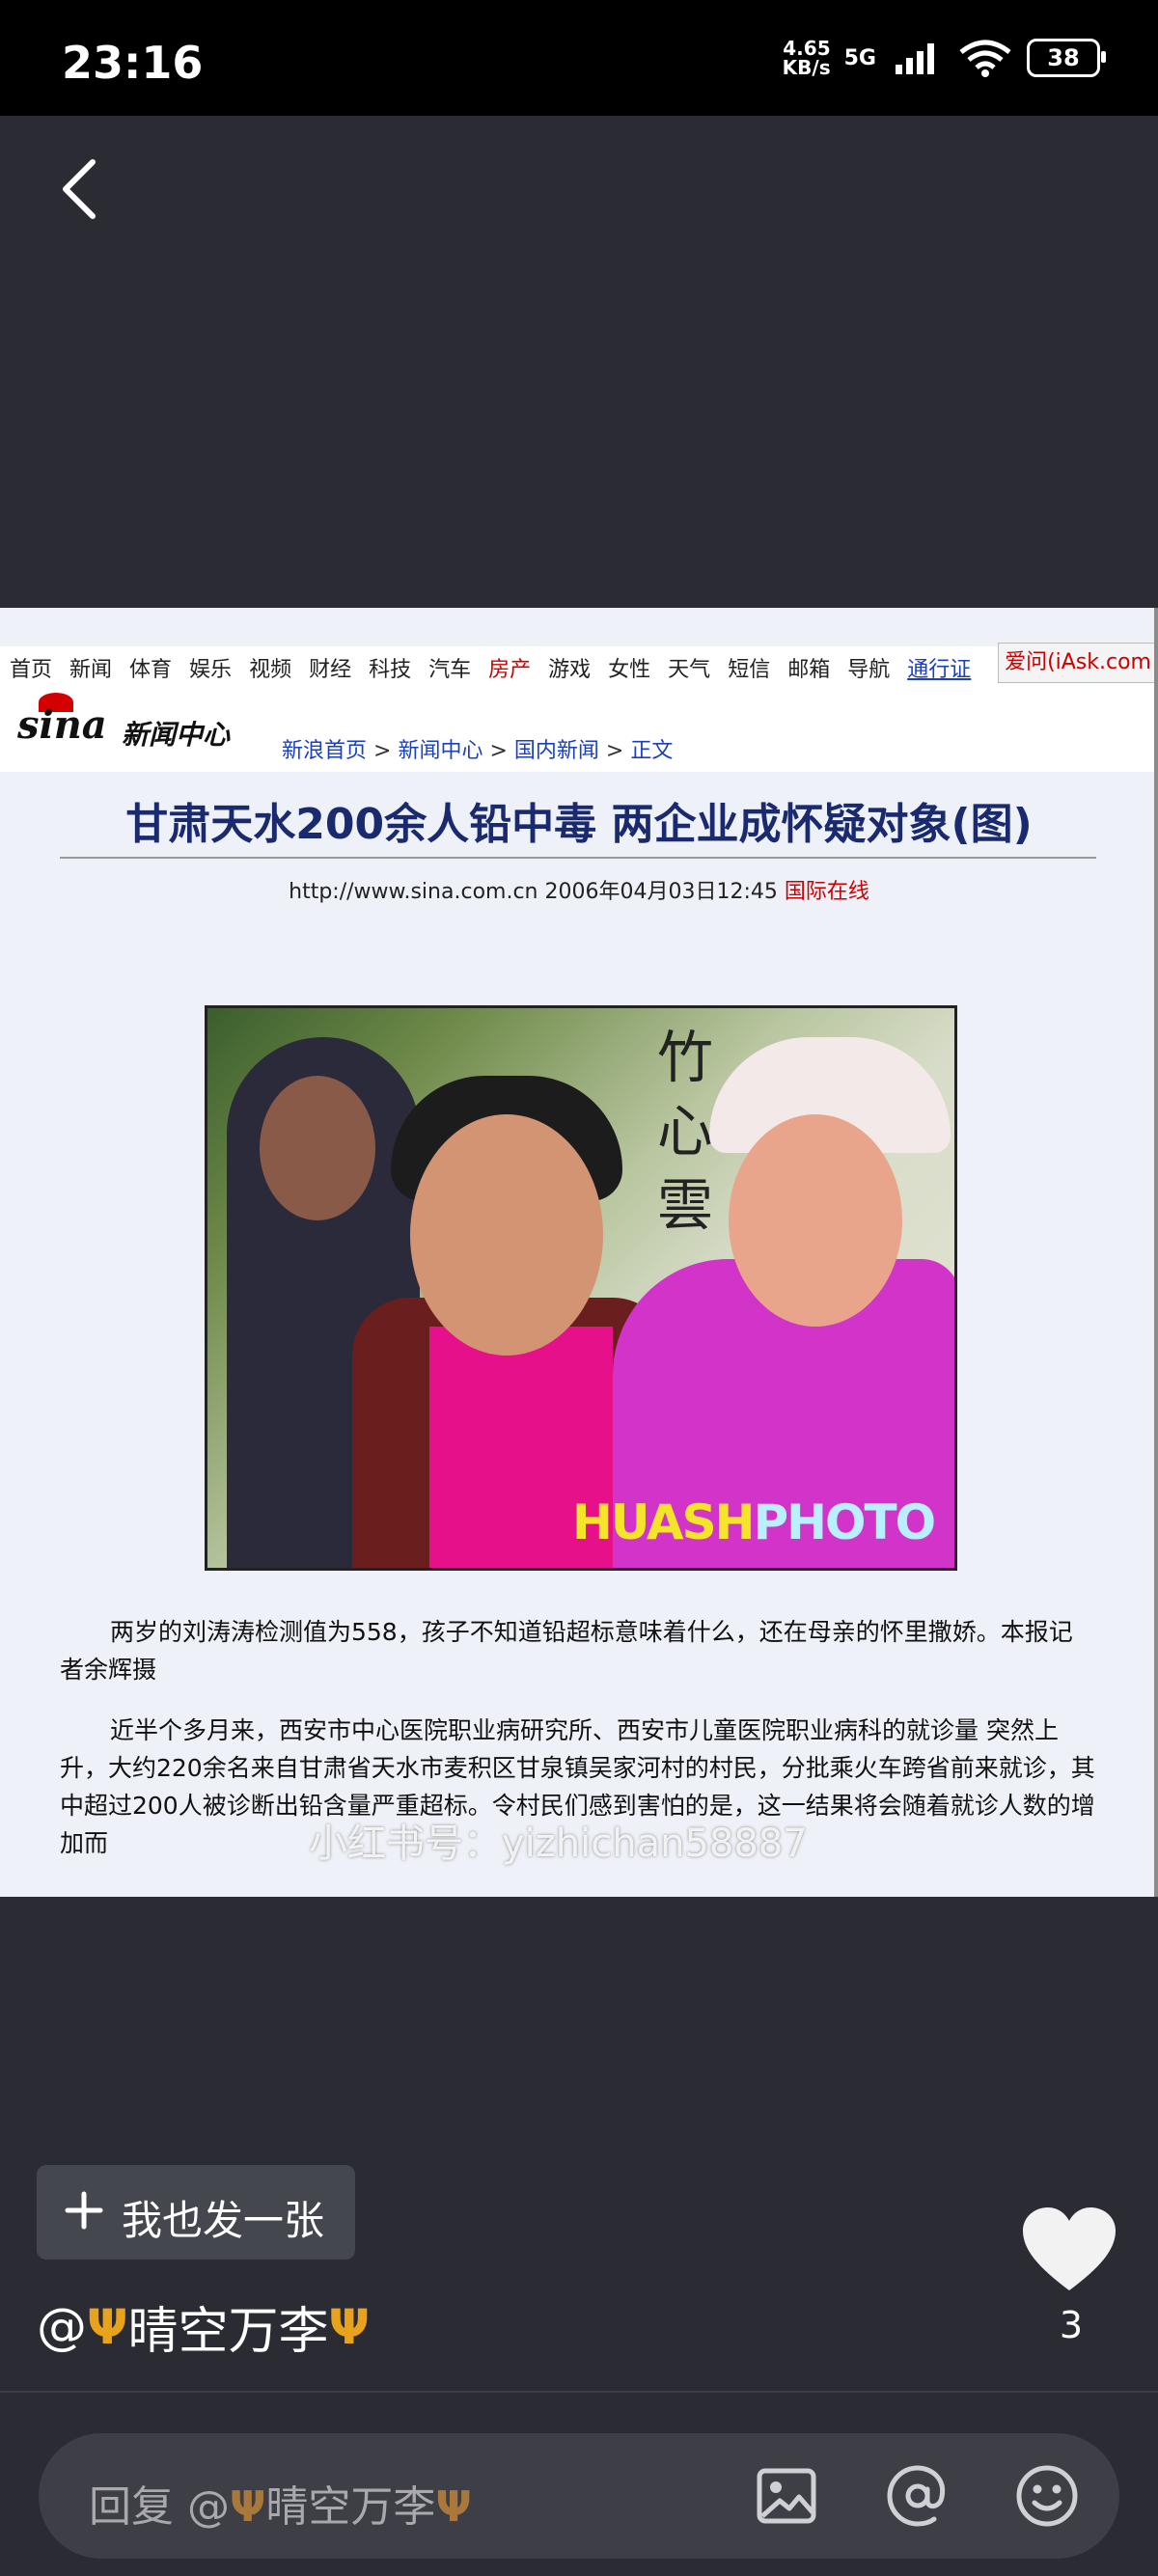 Image resolution: width=1158 pixels, height=2576 pixels. Describe the element at coordinates (506, 1235) in the screenshot. I see `photo-mother-face` at that location.